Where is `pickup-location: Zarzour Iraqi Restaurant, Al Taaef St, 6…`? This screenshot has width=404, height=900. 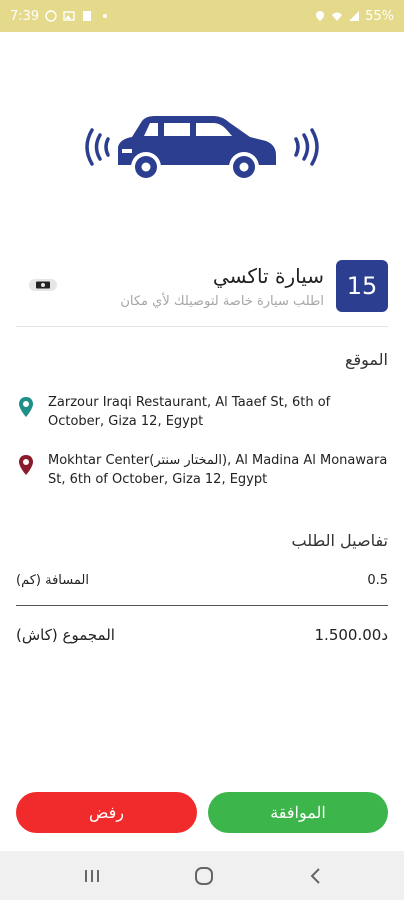 pickup-location: Zarzour Iraqi Restaurant, Al Taaef St, 6… is located at coordinates (203, 412).